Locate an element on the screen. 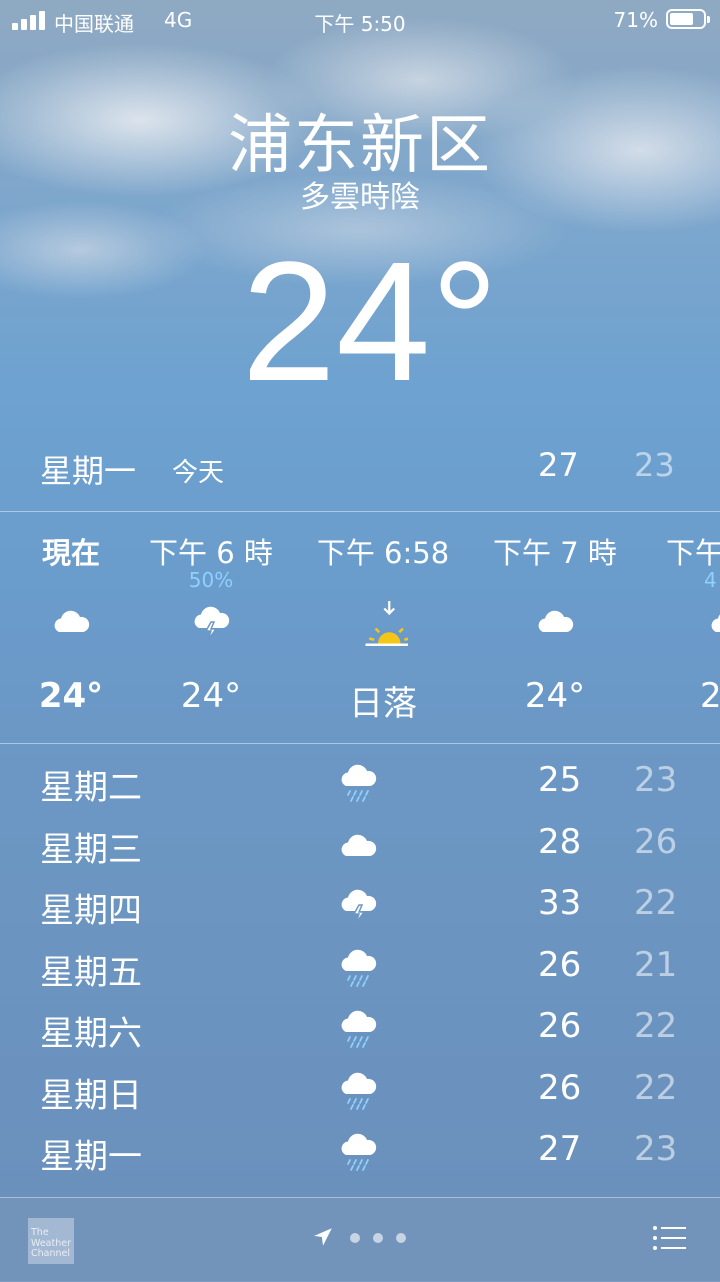  location-arrow-icon is located at coordinates (323, 1237).